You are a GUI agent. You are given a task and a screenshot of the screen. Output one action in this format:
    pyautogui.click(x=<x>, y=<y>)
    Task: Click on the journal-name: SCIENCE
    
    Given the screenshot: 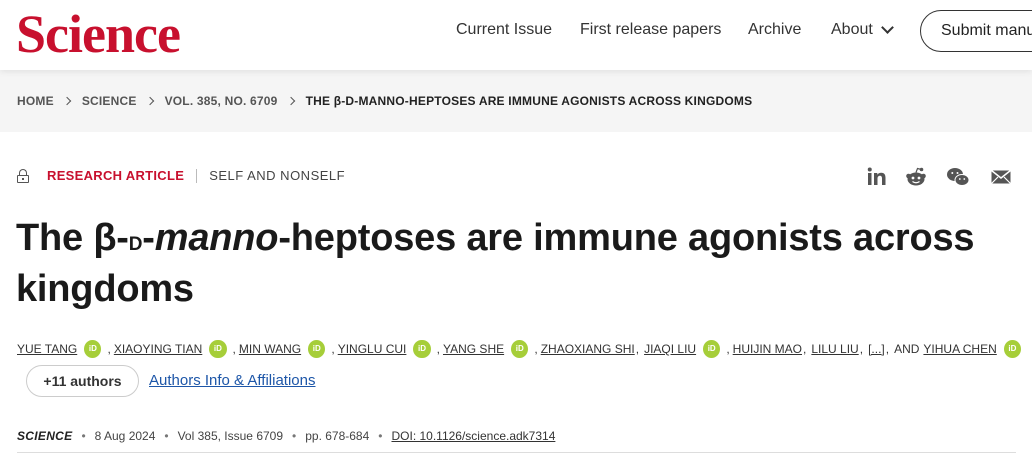 What is the action you would take?
    pyautogui.click(x=45, y=436)
    